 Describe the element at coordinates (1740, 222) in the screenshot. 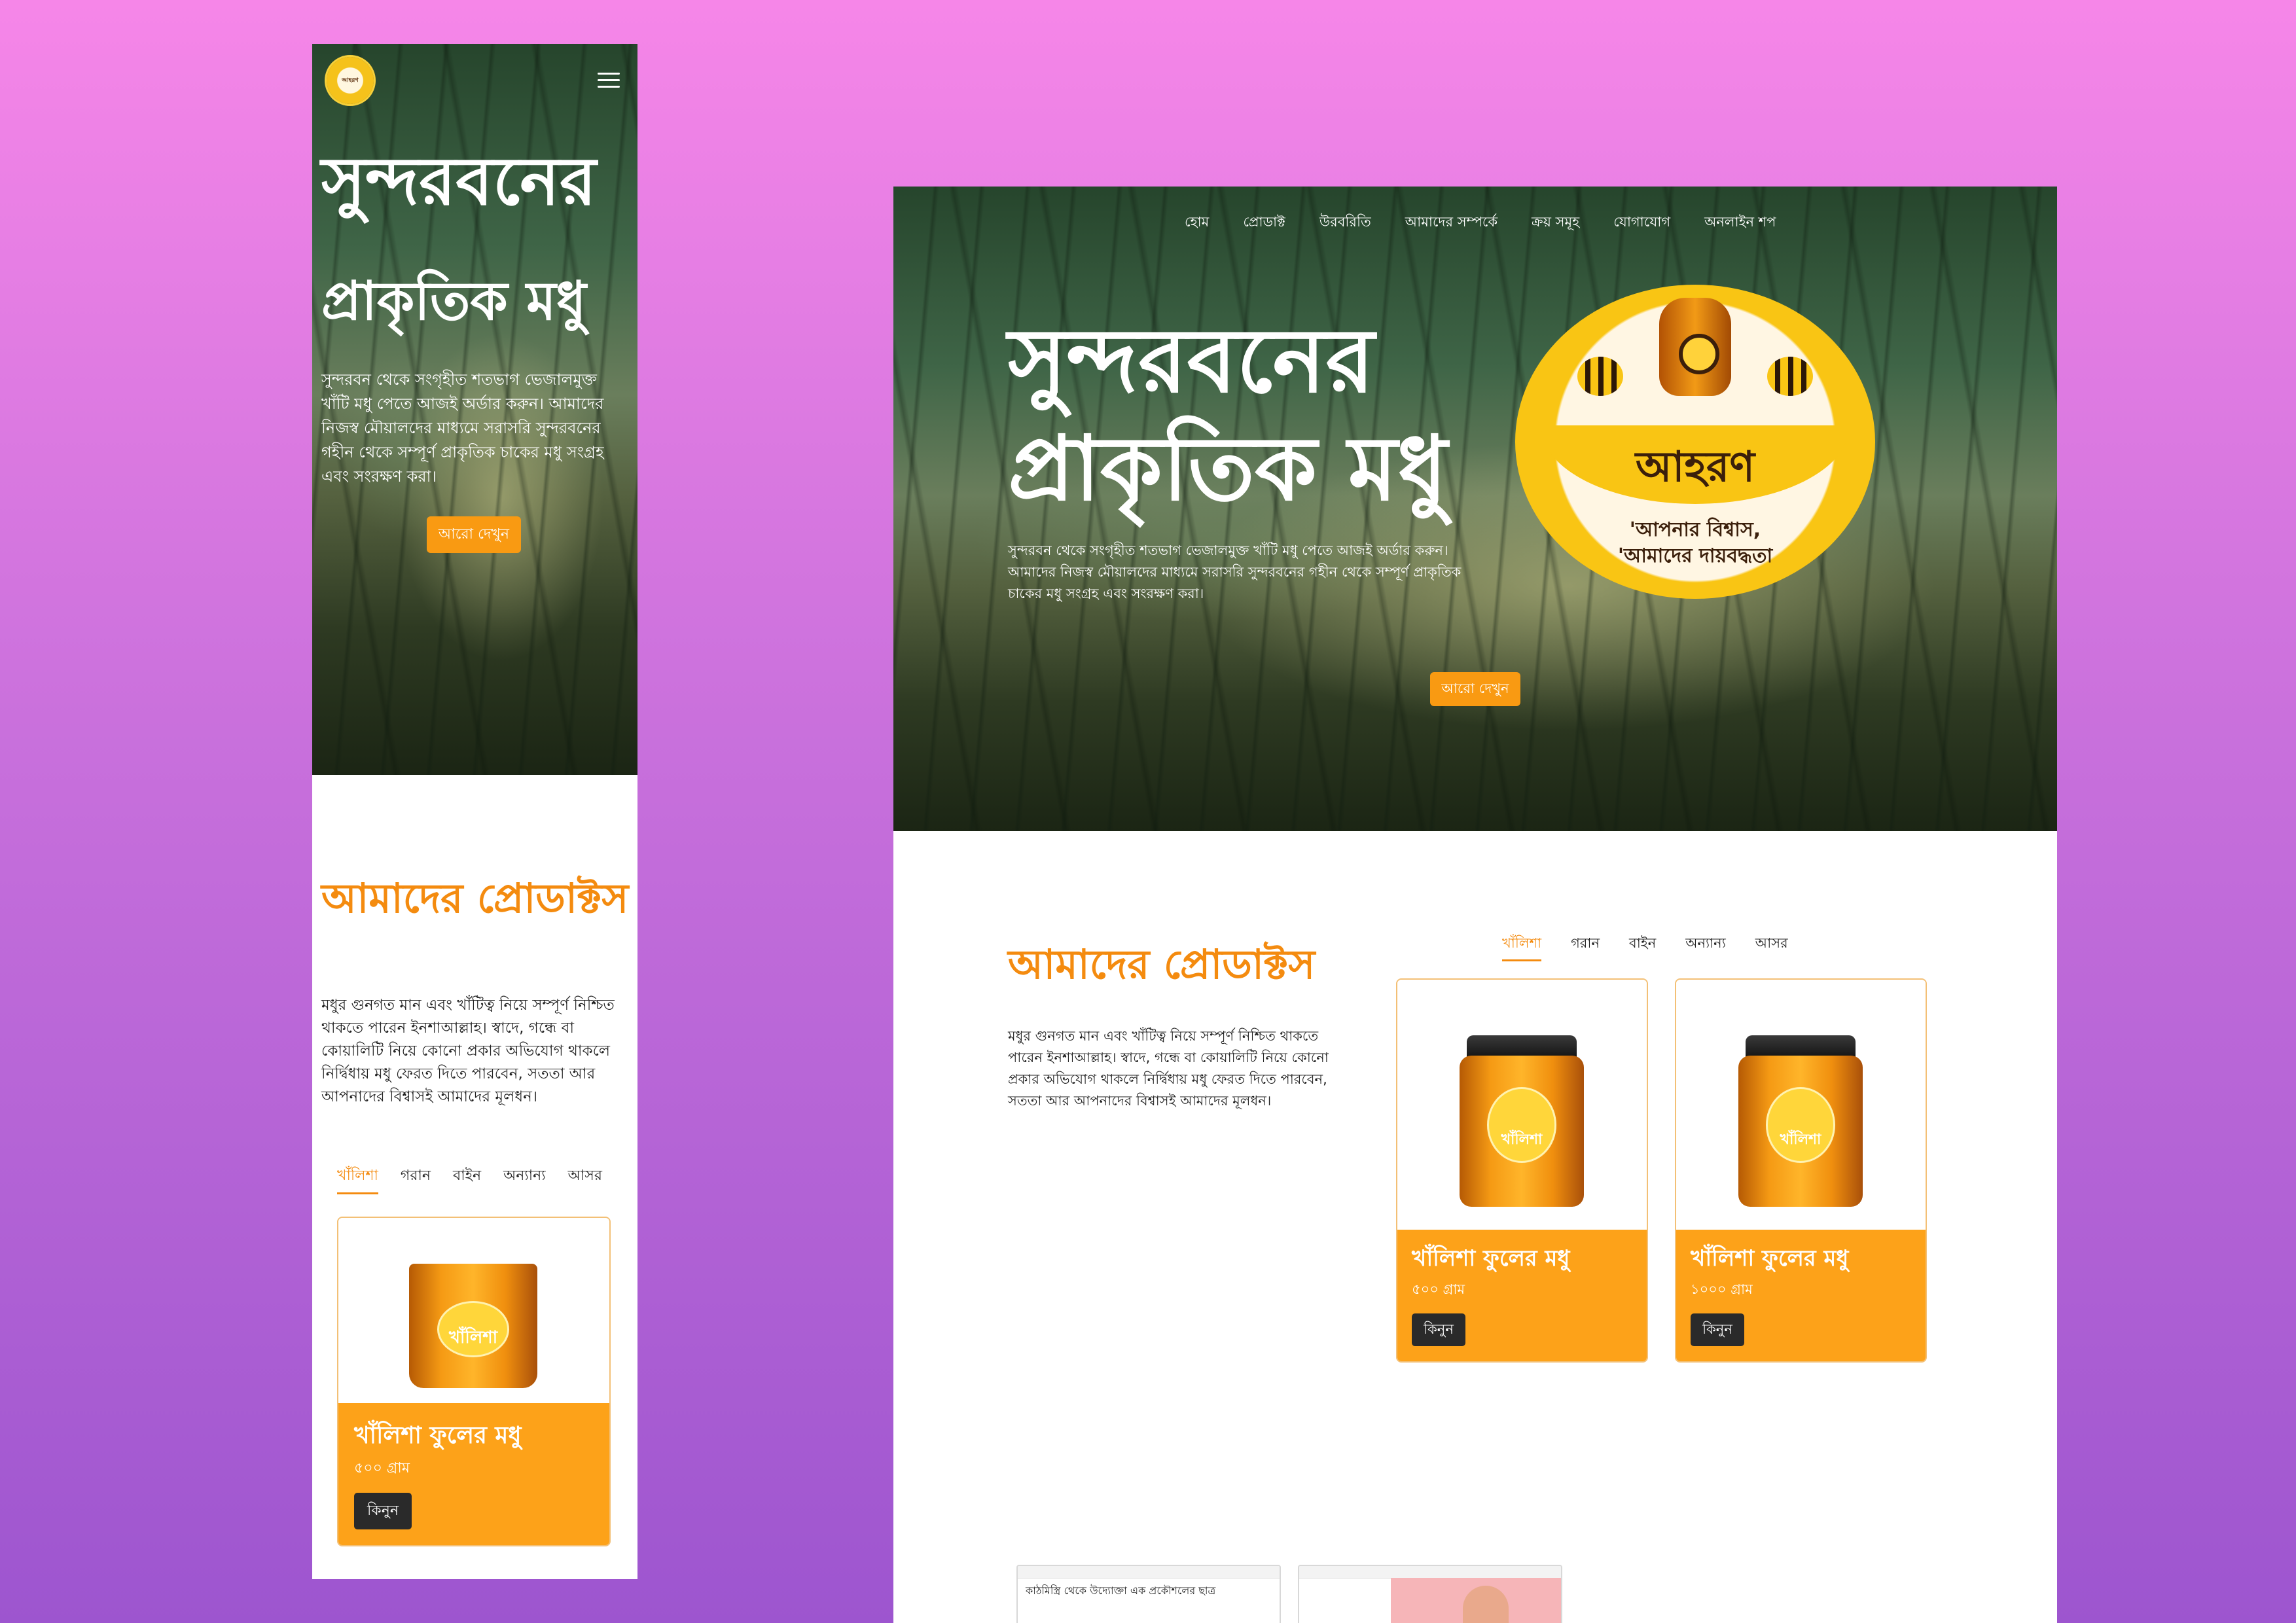

I see `nav-online-shop: অনলাইন শপ` at that location.